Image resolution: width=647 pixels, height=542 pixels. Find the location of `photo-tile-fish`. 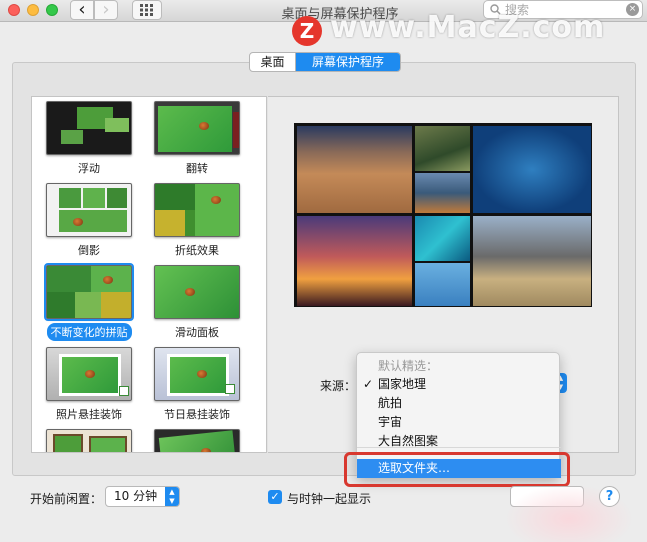

photo-tile-fish is located at coordinates (442, 238).